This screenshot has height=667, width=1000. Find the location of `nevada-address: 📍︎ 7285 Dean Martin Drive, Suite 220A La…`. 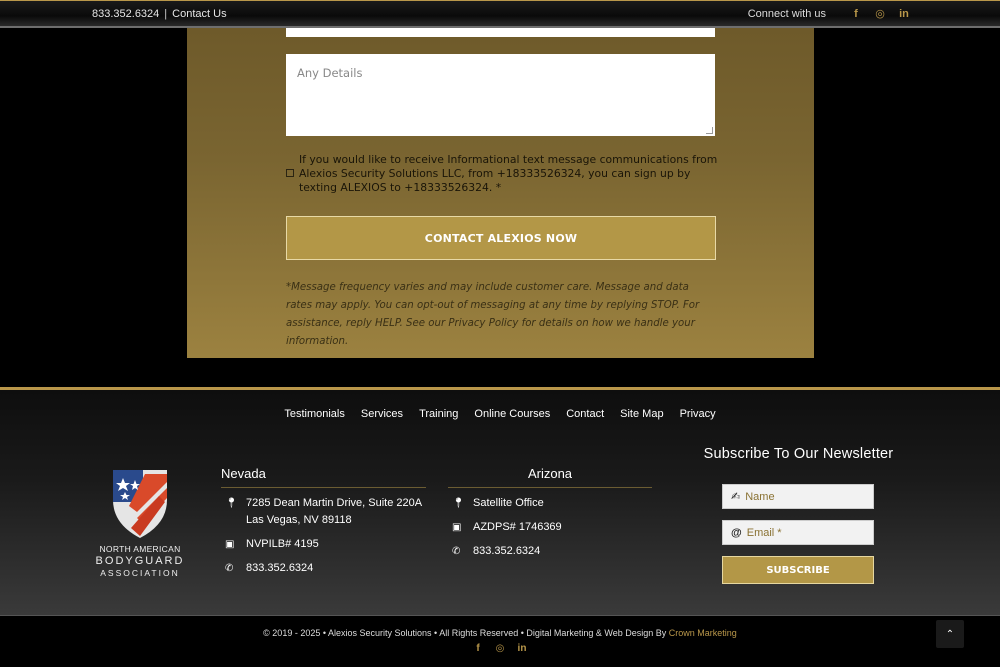

nevada-address: 📍︎ 7285 Dean Martin Drive, Suite 220A La… is located at coordinates (323, 512).